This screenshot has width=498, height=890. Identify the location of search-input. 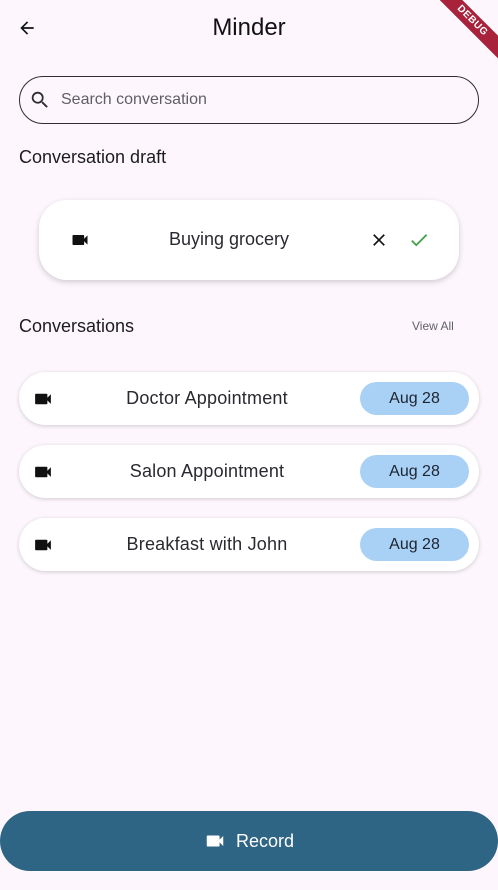
(251, 100).